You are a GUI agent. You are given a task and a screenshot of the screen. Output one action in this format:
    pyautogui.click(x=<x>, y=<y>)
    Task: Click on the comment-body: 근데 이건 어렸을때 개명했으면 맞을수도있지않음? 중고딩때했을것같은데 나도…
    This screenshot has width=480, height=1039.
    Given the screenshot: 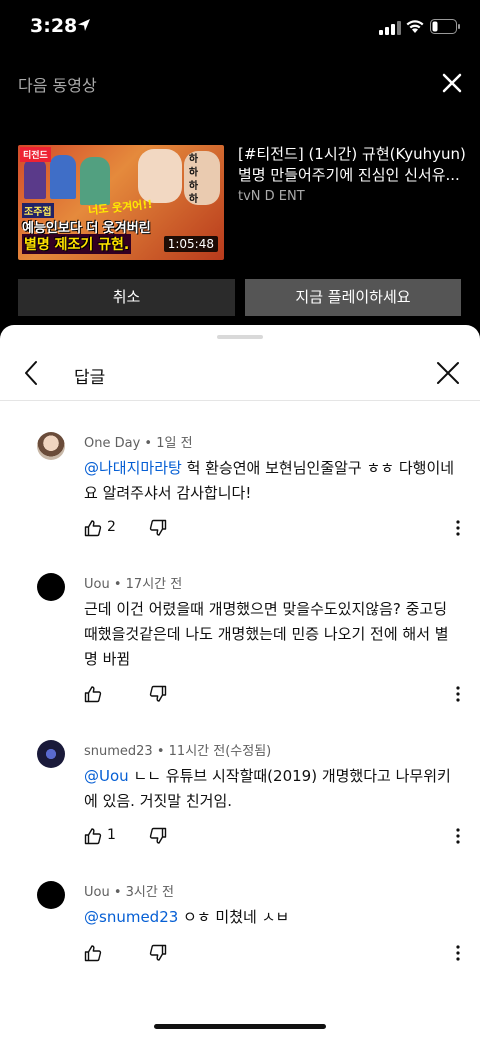 What is the action you would take?
    pyautogui.click(x=266, y=634)
    